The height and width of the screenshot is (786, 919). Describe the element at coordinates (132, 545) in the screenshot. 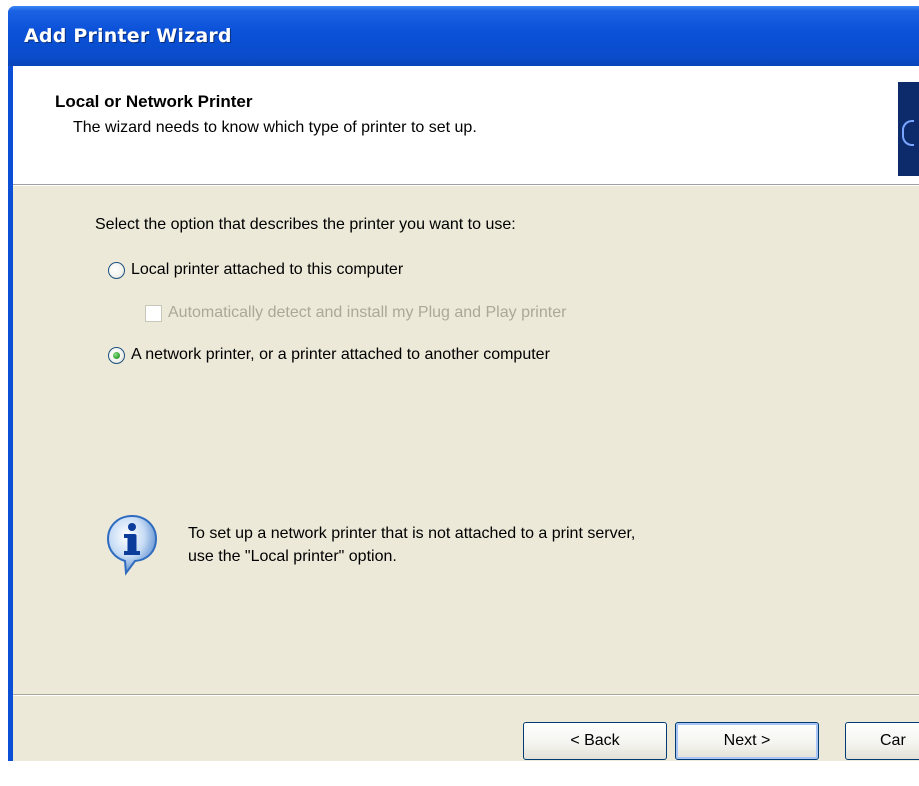

I see `info-icon` at that location.